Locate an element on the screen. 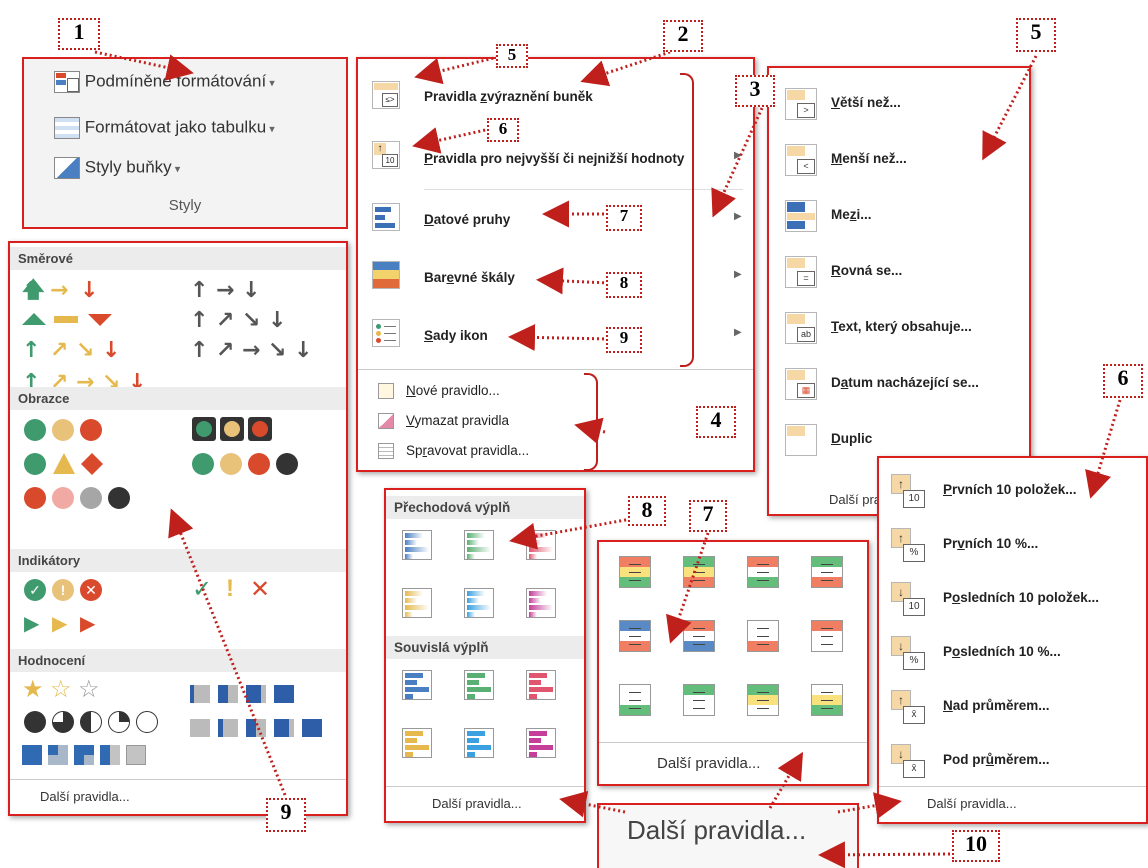 The width and height of the screenshot is (1148, 868). format-as-table-icon is located at coordinates (67, 128).